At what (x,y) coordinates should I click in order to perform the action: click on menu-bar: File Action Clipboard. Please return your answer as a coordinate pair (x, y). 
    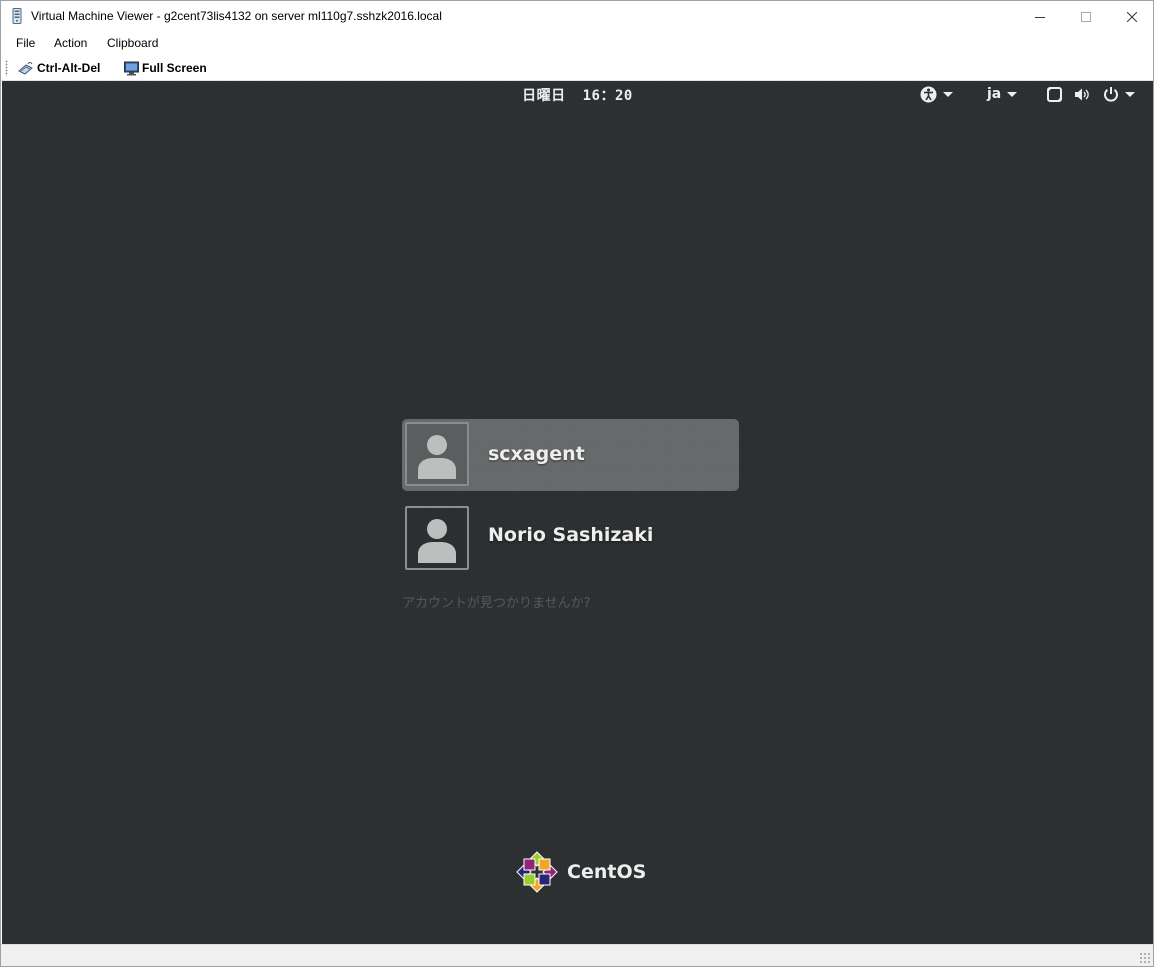
    Looking at the image, I should click on (577, 43).